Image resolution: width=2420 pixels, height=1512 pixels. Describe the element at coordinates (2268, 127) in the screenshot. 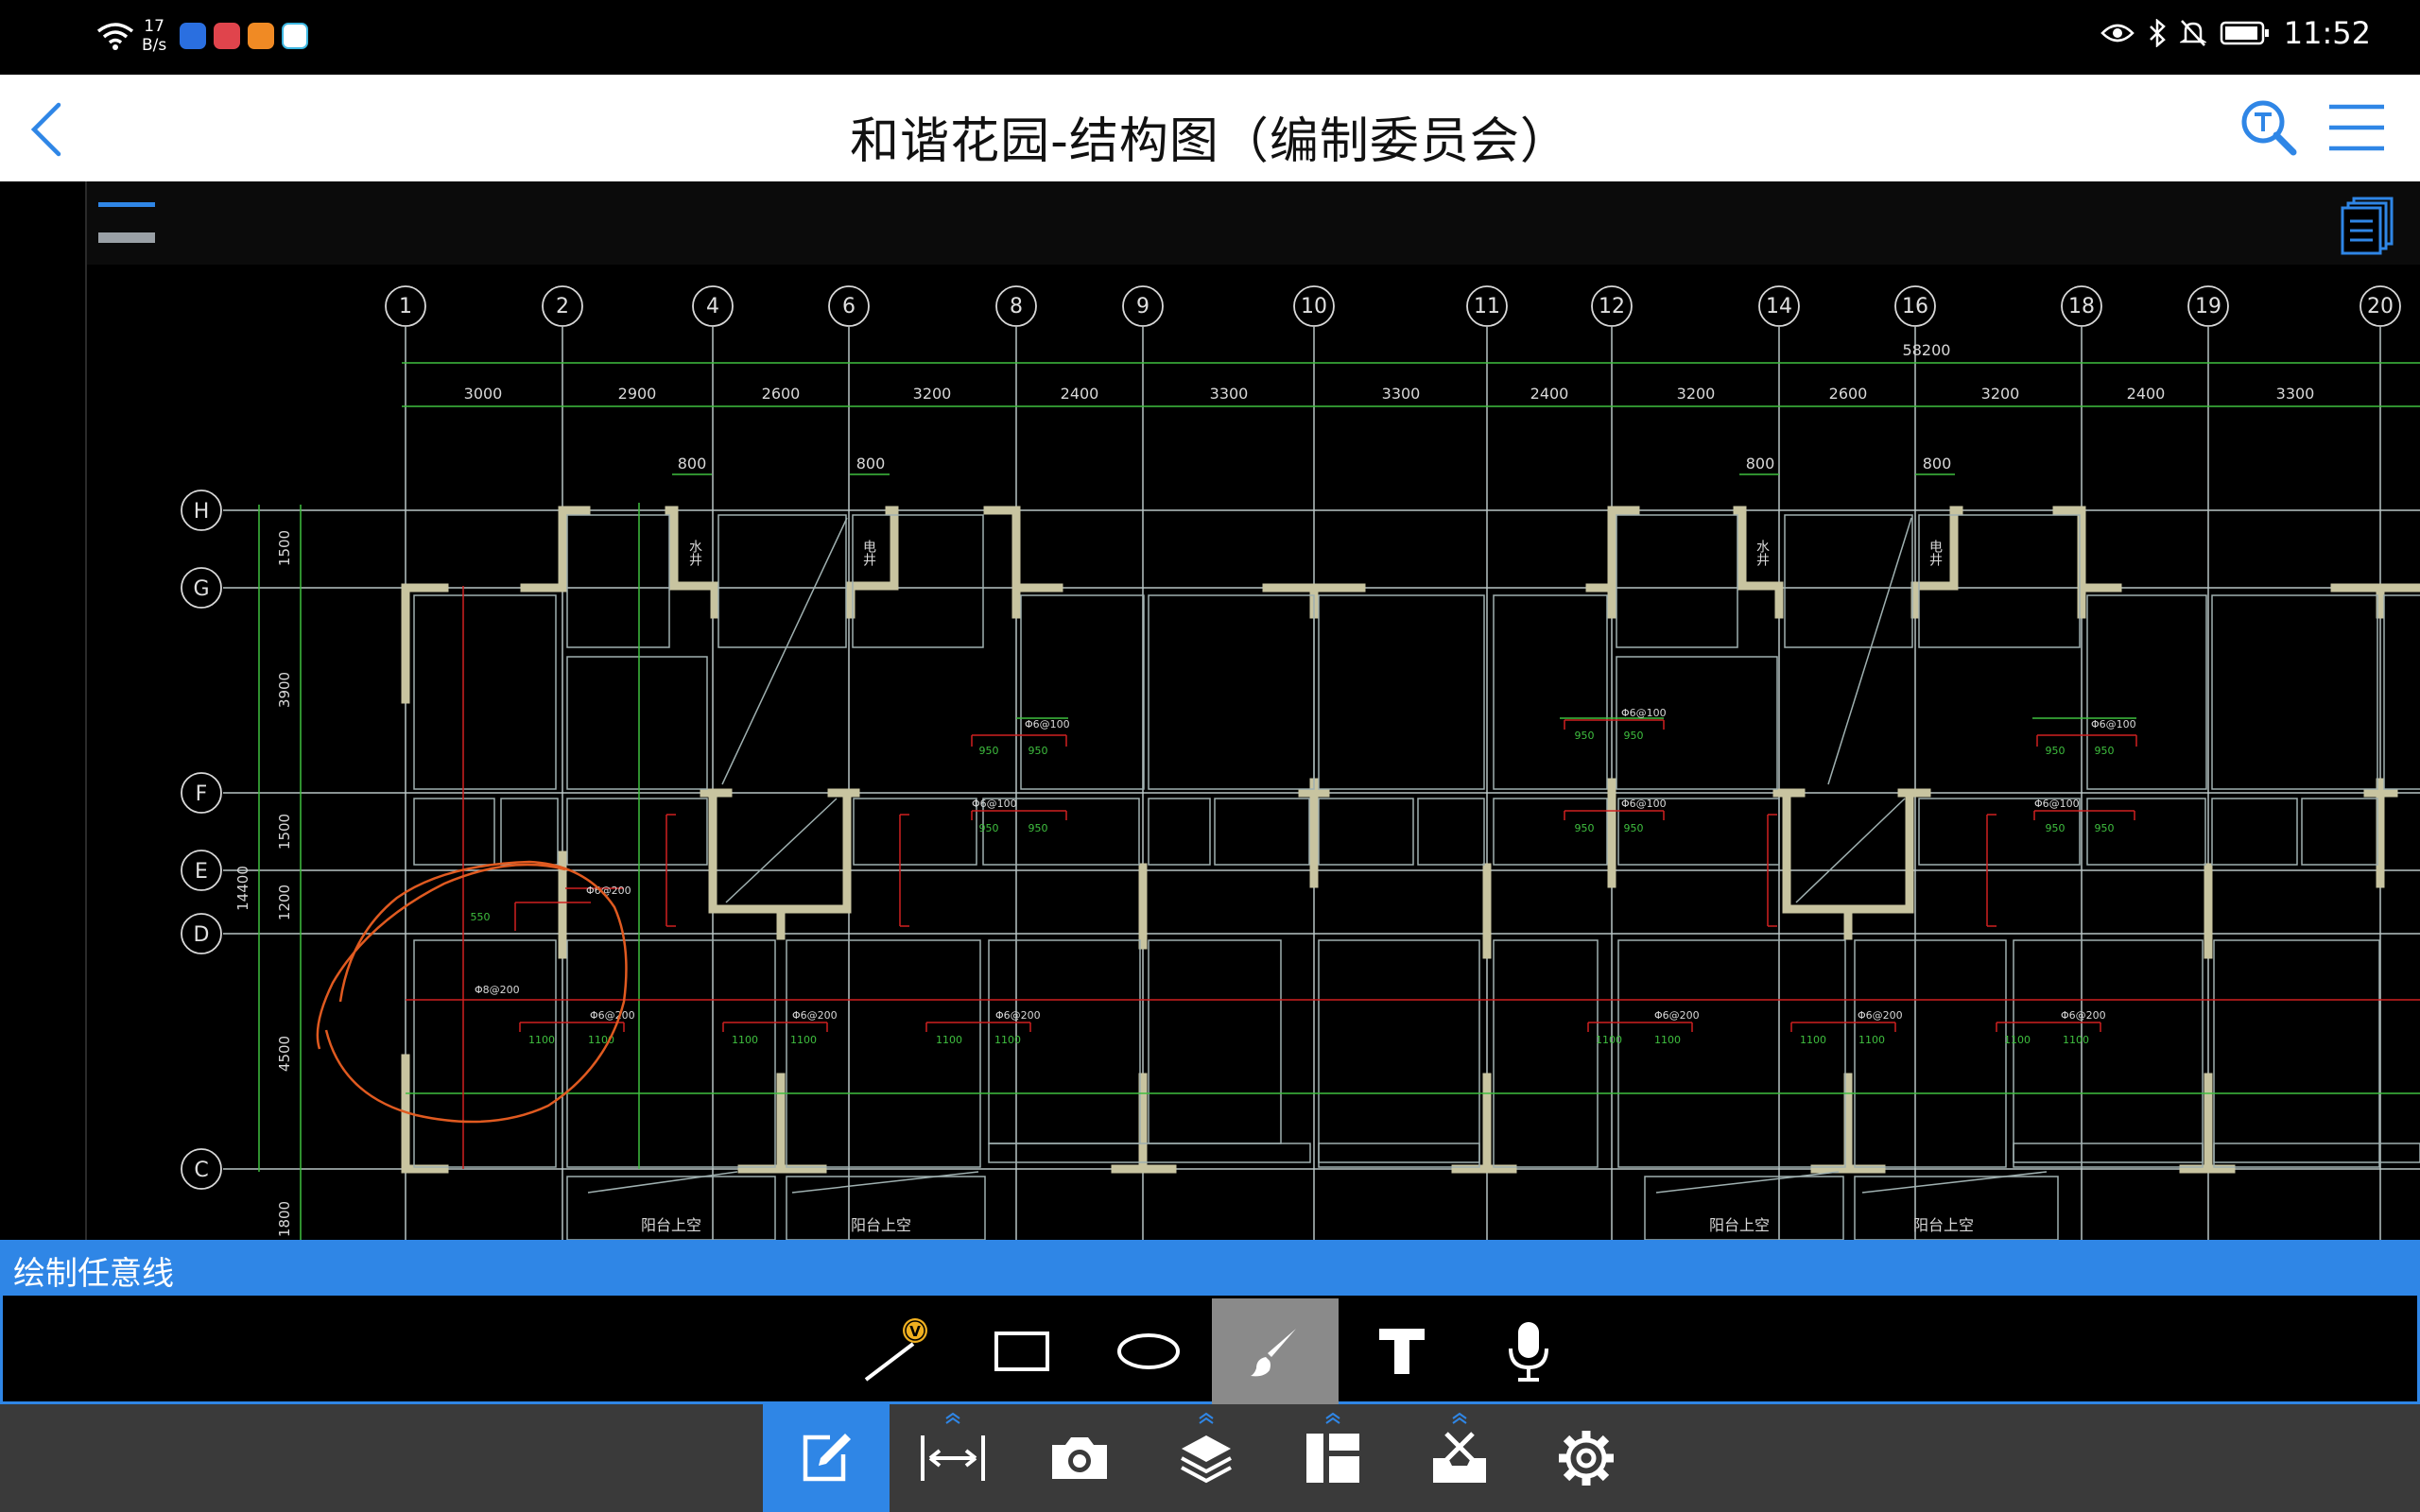

I see `search-text-icon` at that location.